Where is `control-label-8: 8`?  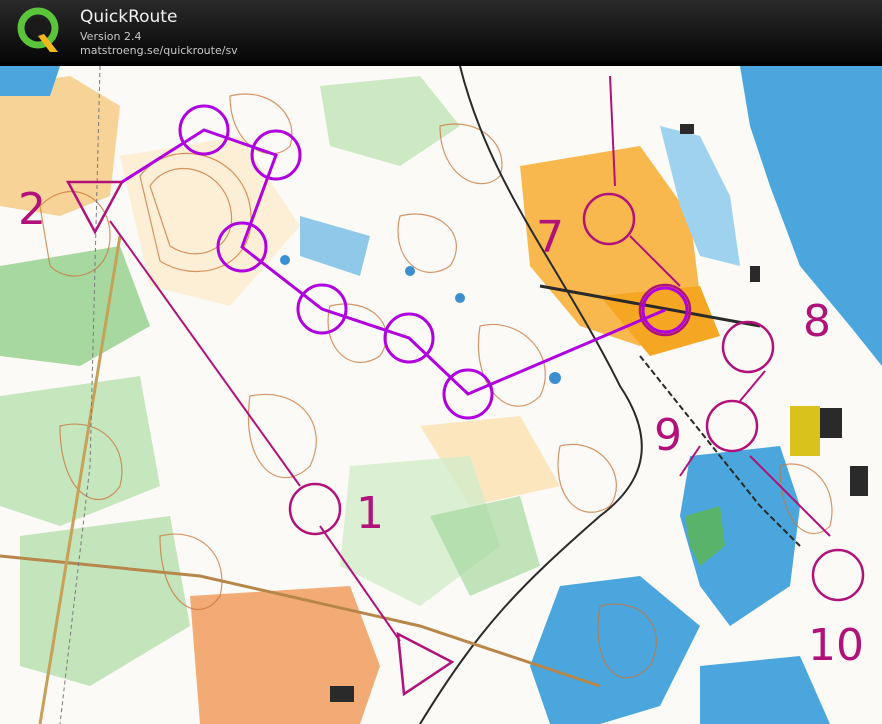 control-label-8: 8 is located at coordinates (817, 321).